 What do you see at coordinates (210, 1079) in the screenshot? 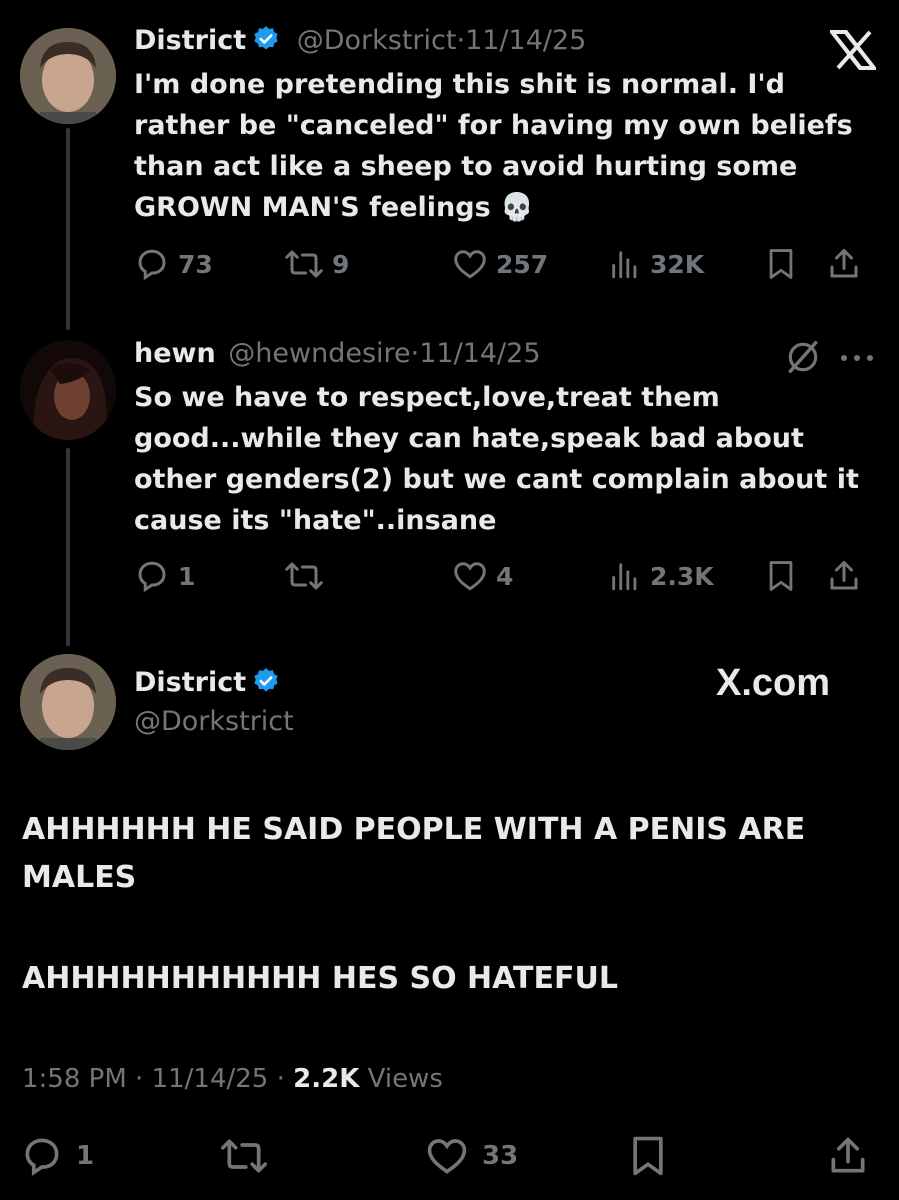
I see `tweet-date: 11/14/25` at bounding box center [210, 1079].